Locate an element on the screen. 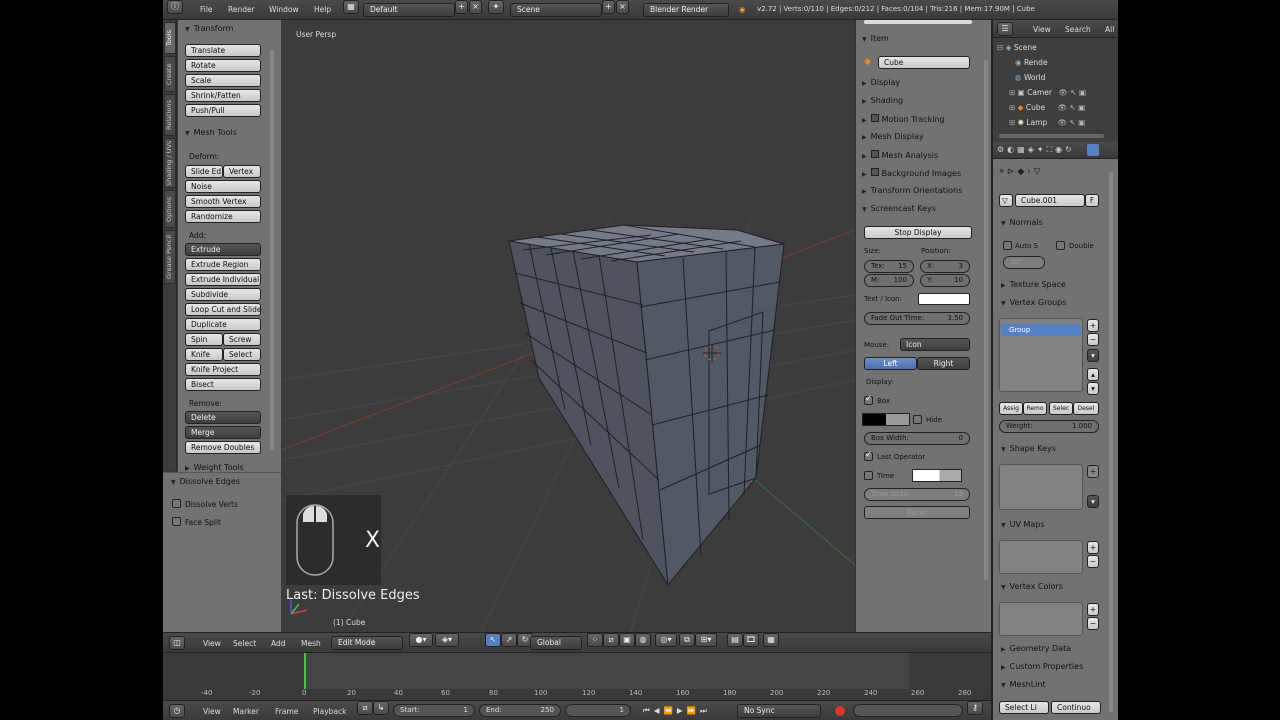 The image size is (1280, 720). view3d-add-menu: Add is located at coordinates (278, 643).